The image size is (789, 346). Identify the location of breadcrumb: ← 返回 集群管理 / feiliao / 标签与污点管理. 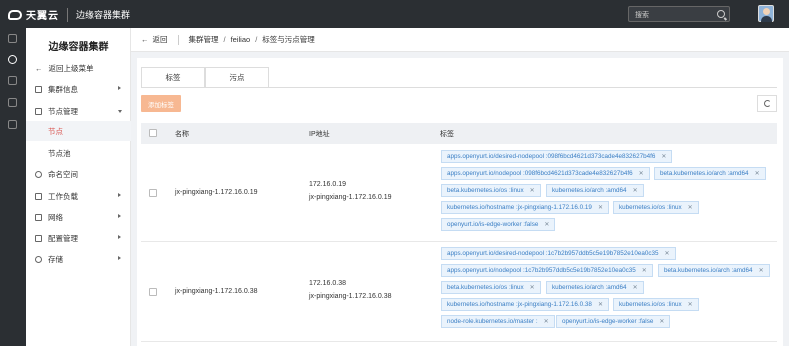
(460, 40).